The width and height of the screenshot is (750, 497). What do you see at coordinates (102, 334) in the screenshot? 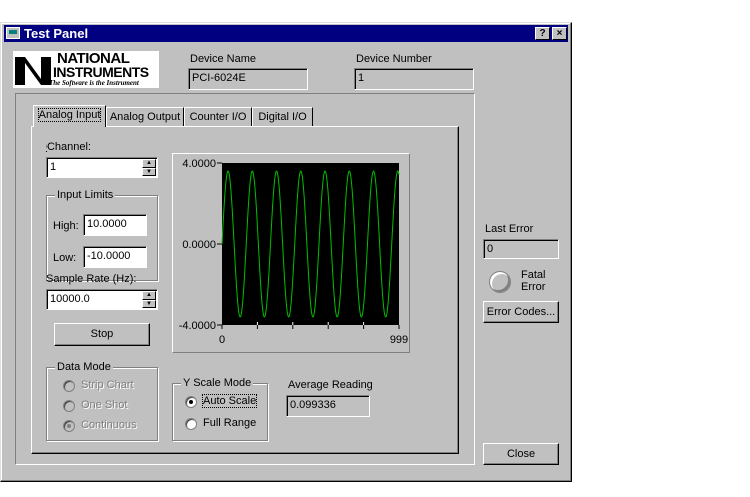
I see `stop-button: Stop` at bounding box center [102, 334].